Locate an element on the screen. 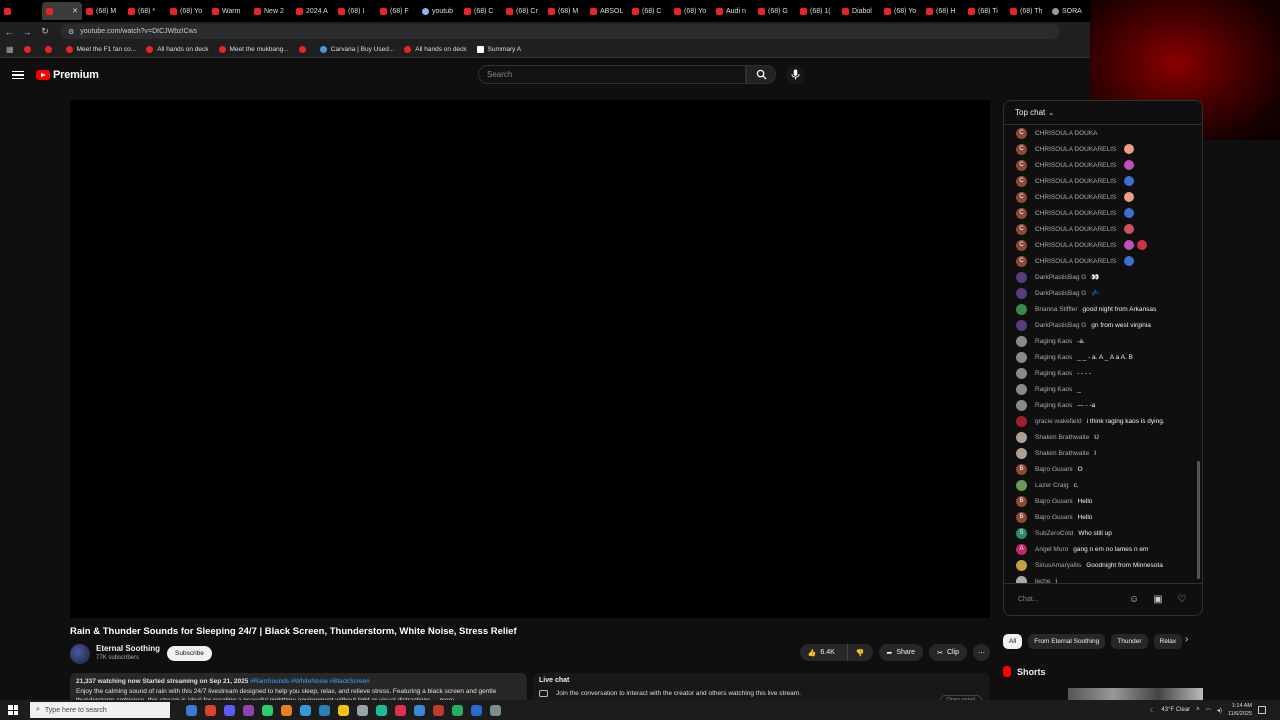 This screenshot has height=720, width=1280. share-button: ➦ Share is located at coordinates (901, 652).